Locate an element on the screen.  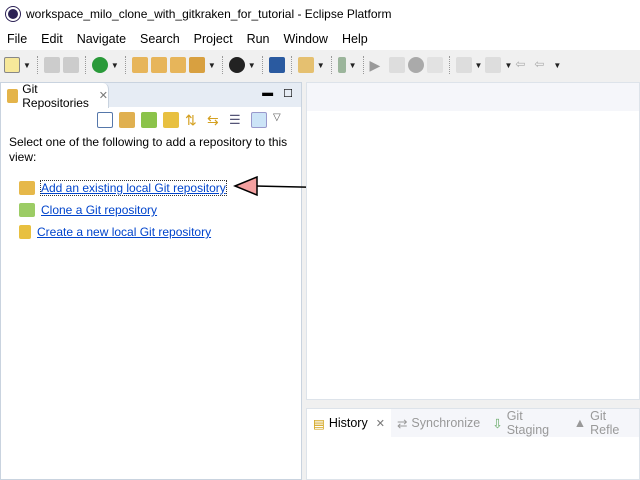
menu-search: Search is located at coordinates (160, 39).